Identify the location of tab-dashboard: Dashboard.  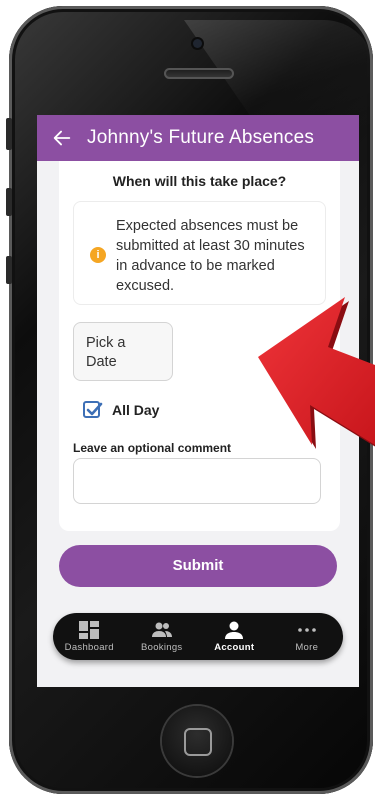
(89, 636).